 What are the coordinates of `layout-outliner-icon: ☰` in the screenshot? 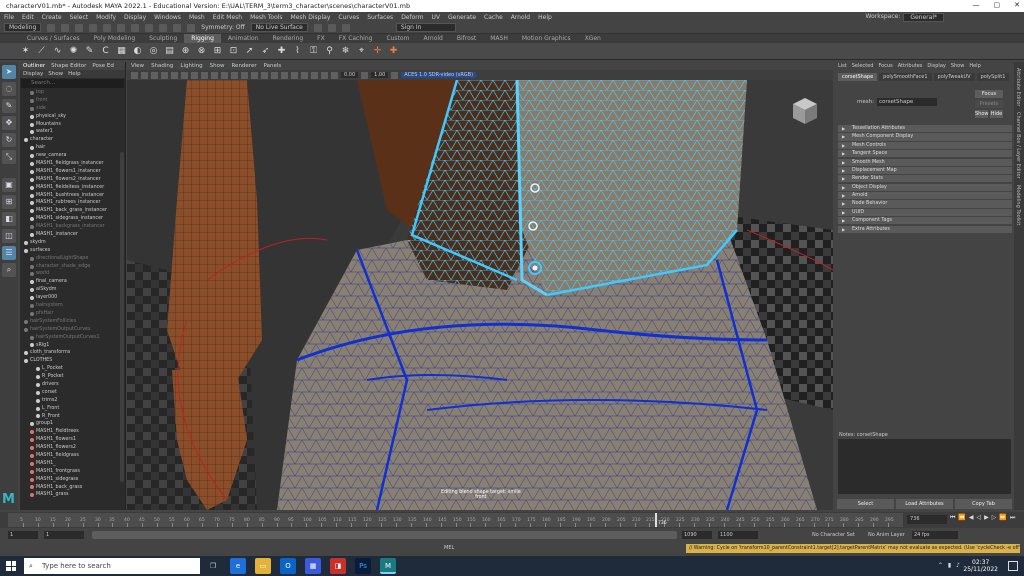 It's located at (9, 253).